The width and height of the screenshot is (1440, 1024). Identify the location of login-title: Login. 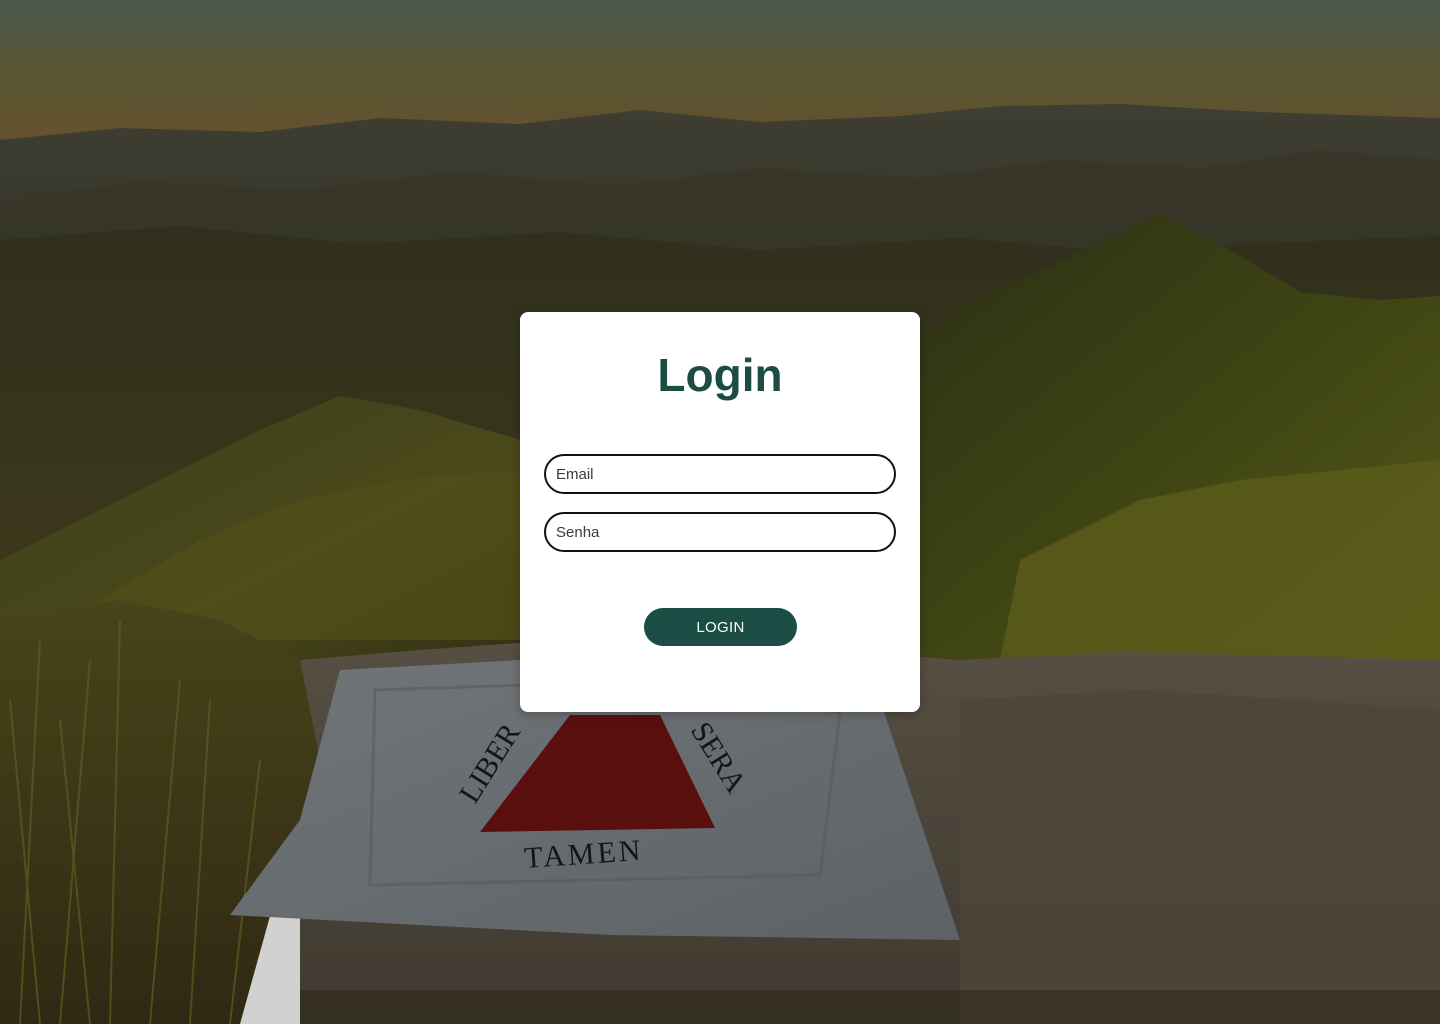
(720, 375).